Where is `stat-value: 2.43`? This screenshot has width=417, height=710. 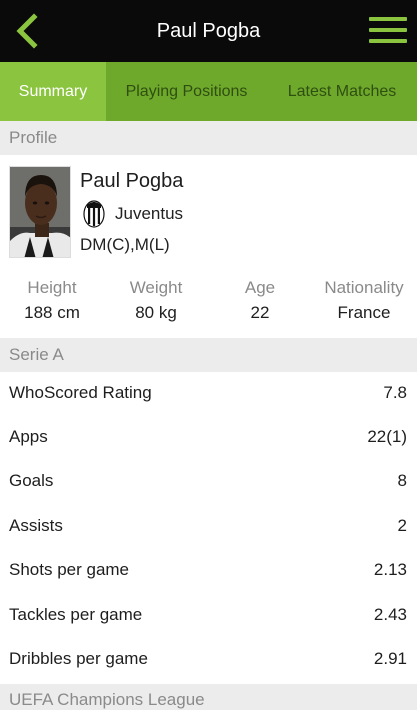 stat-value: 2.43 is located at coordinates (390, 614).